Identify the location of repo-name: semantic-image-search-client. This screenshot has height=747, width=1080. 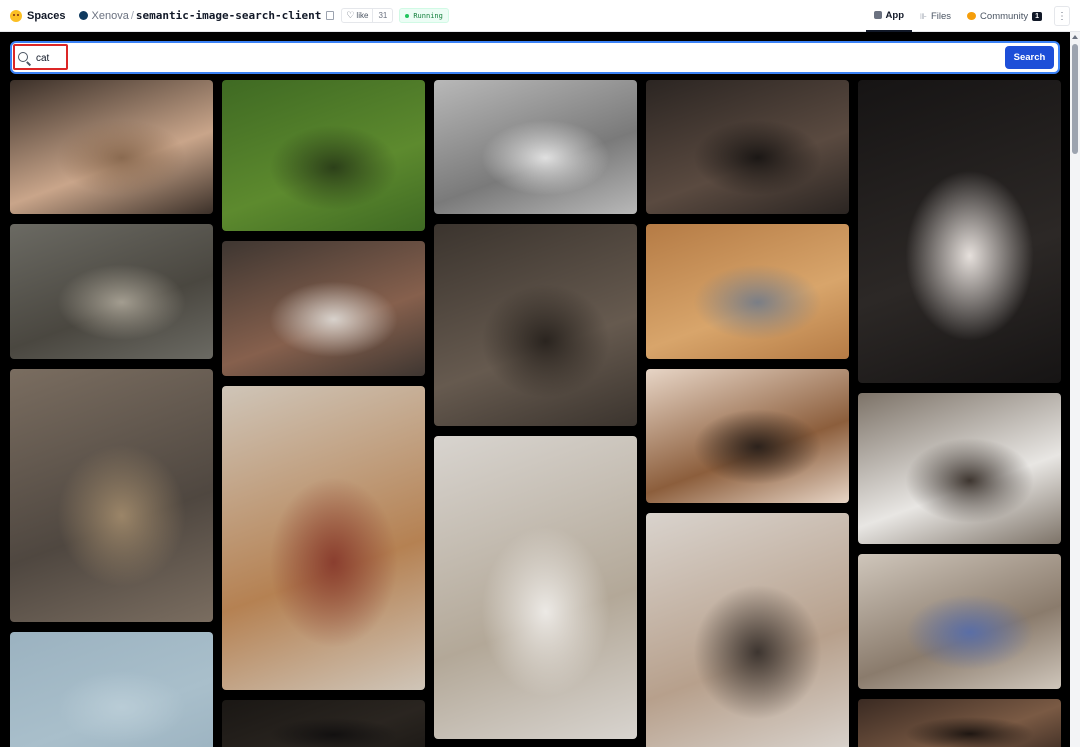
(228, 15).